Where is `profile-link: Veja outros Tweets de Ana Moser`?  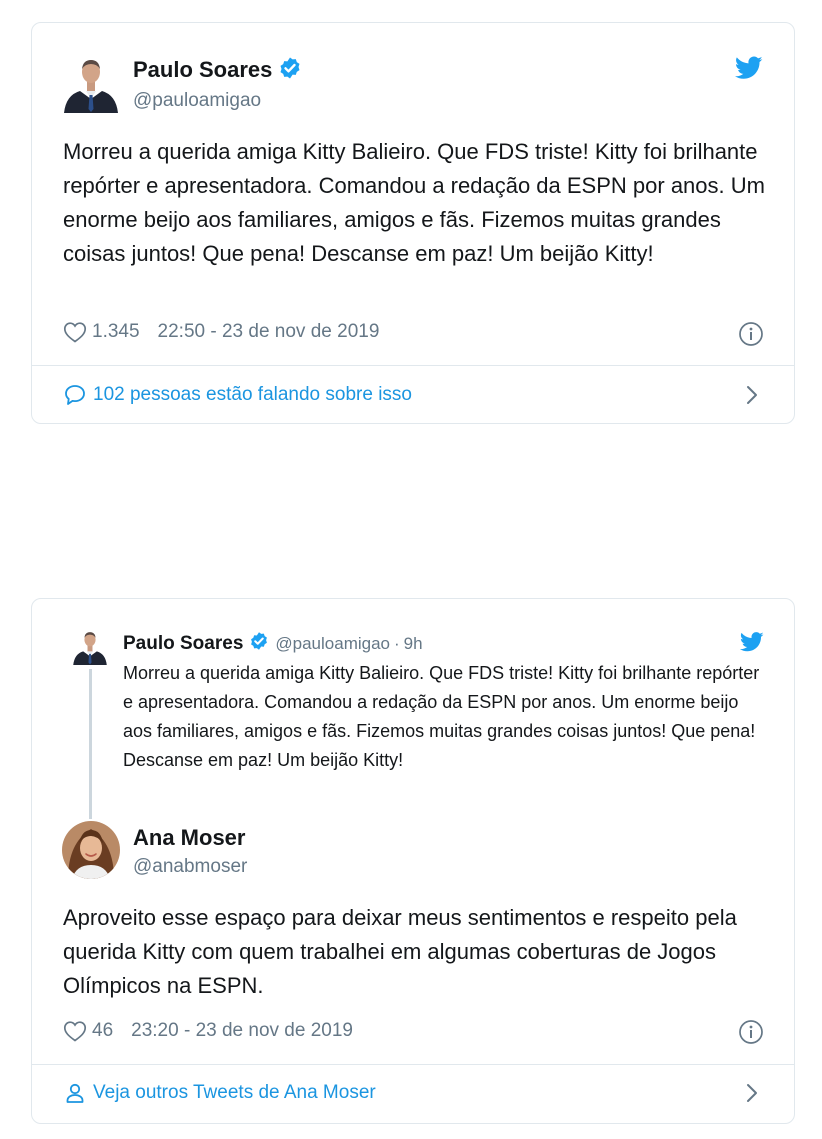 profile-link: Veja outros Tweets de Ana Moser is located at coordinates (219, 1093).